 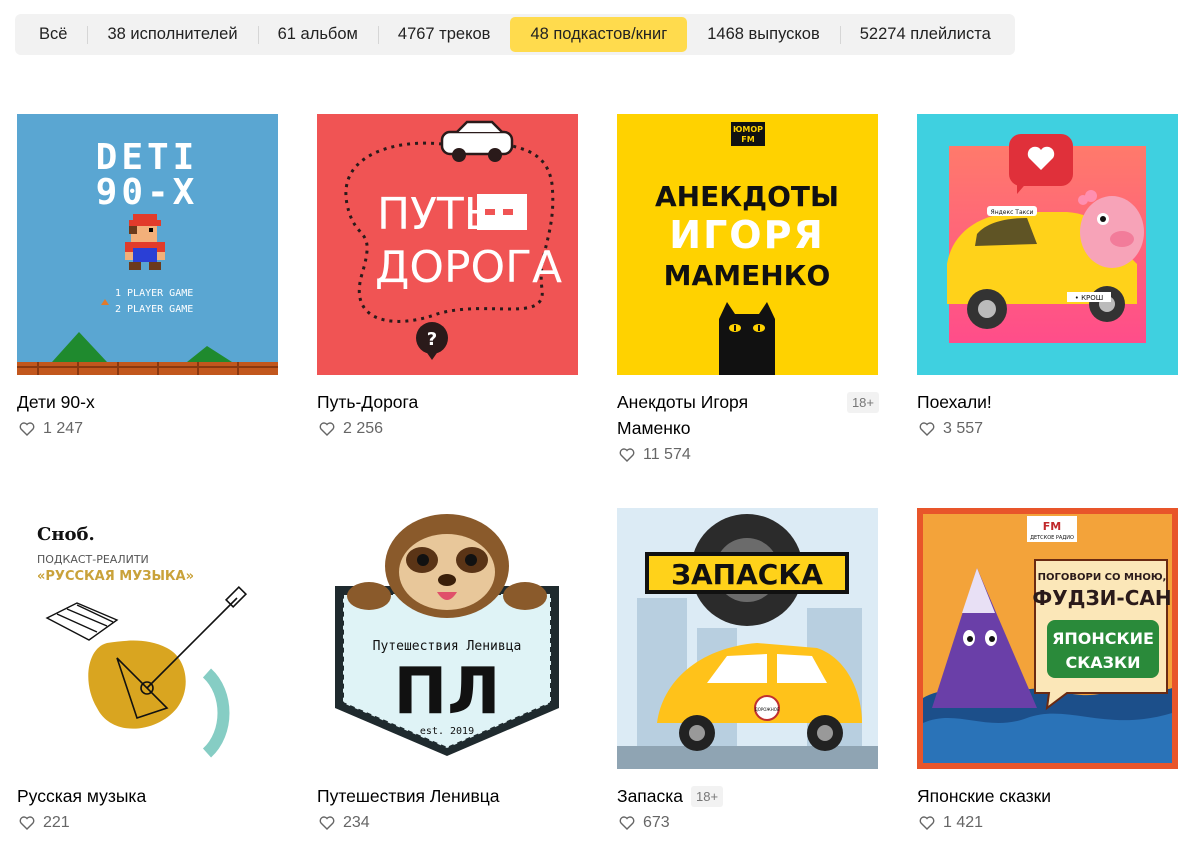 What do you see at coordinates (81, 796) in the screenshot?
I see `podcast-title: Русская музыка` at bounding box center [81, 796].